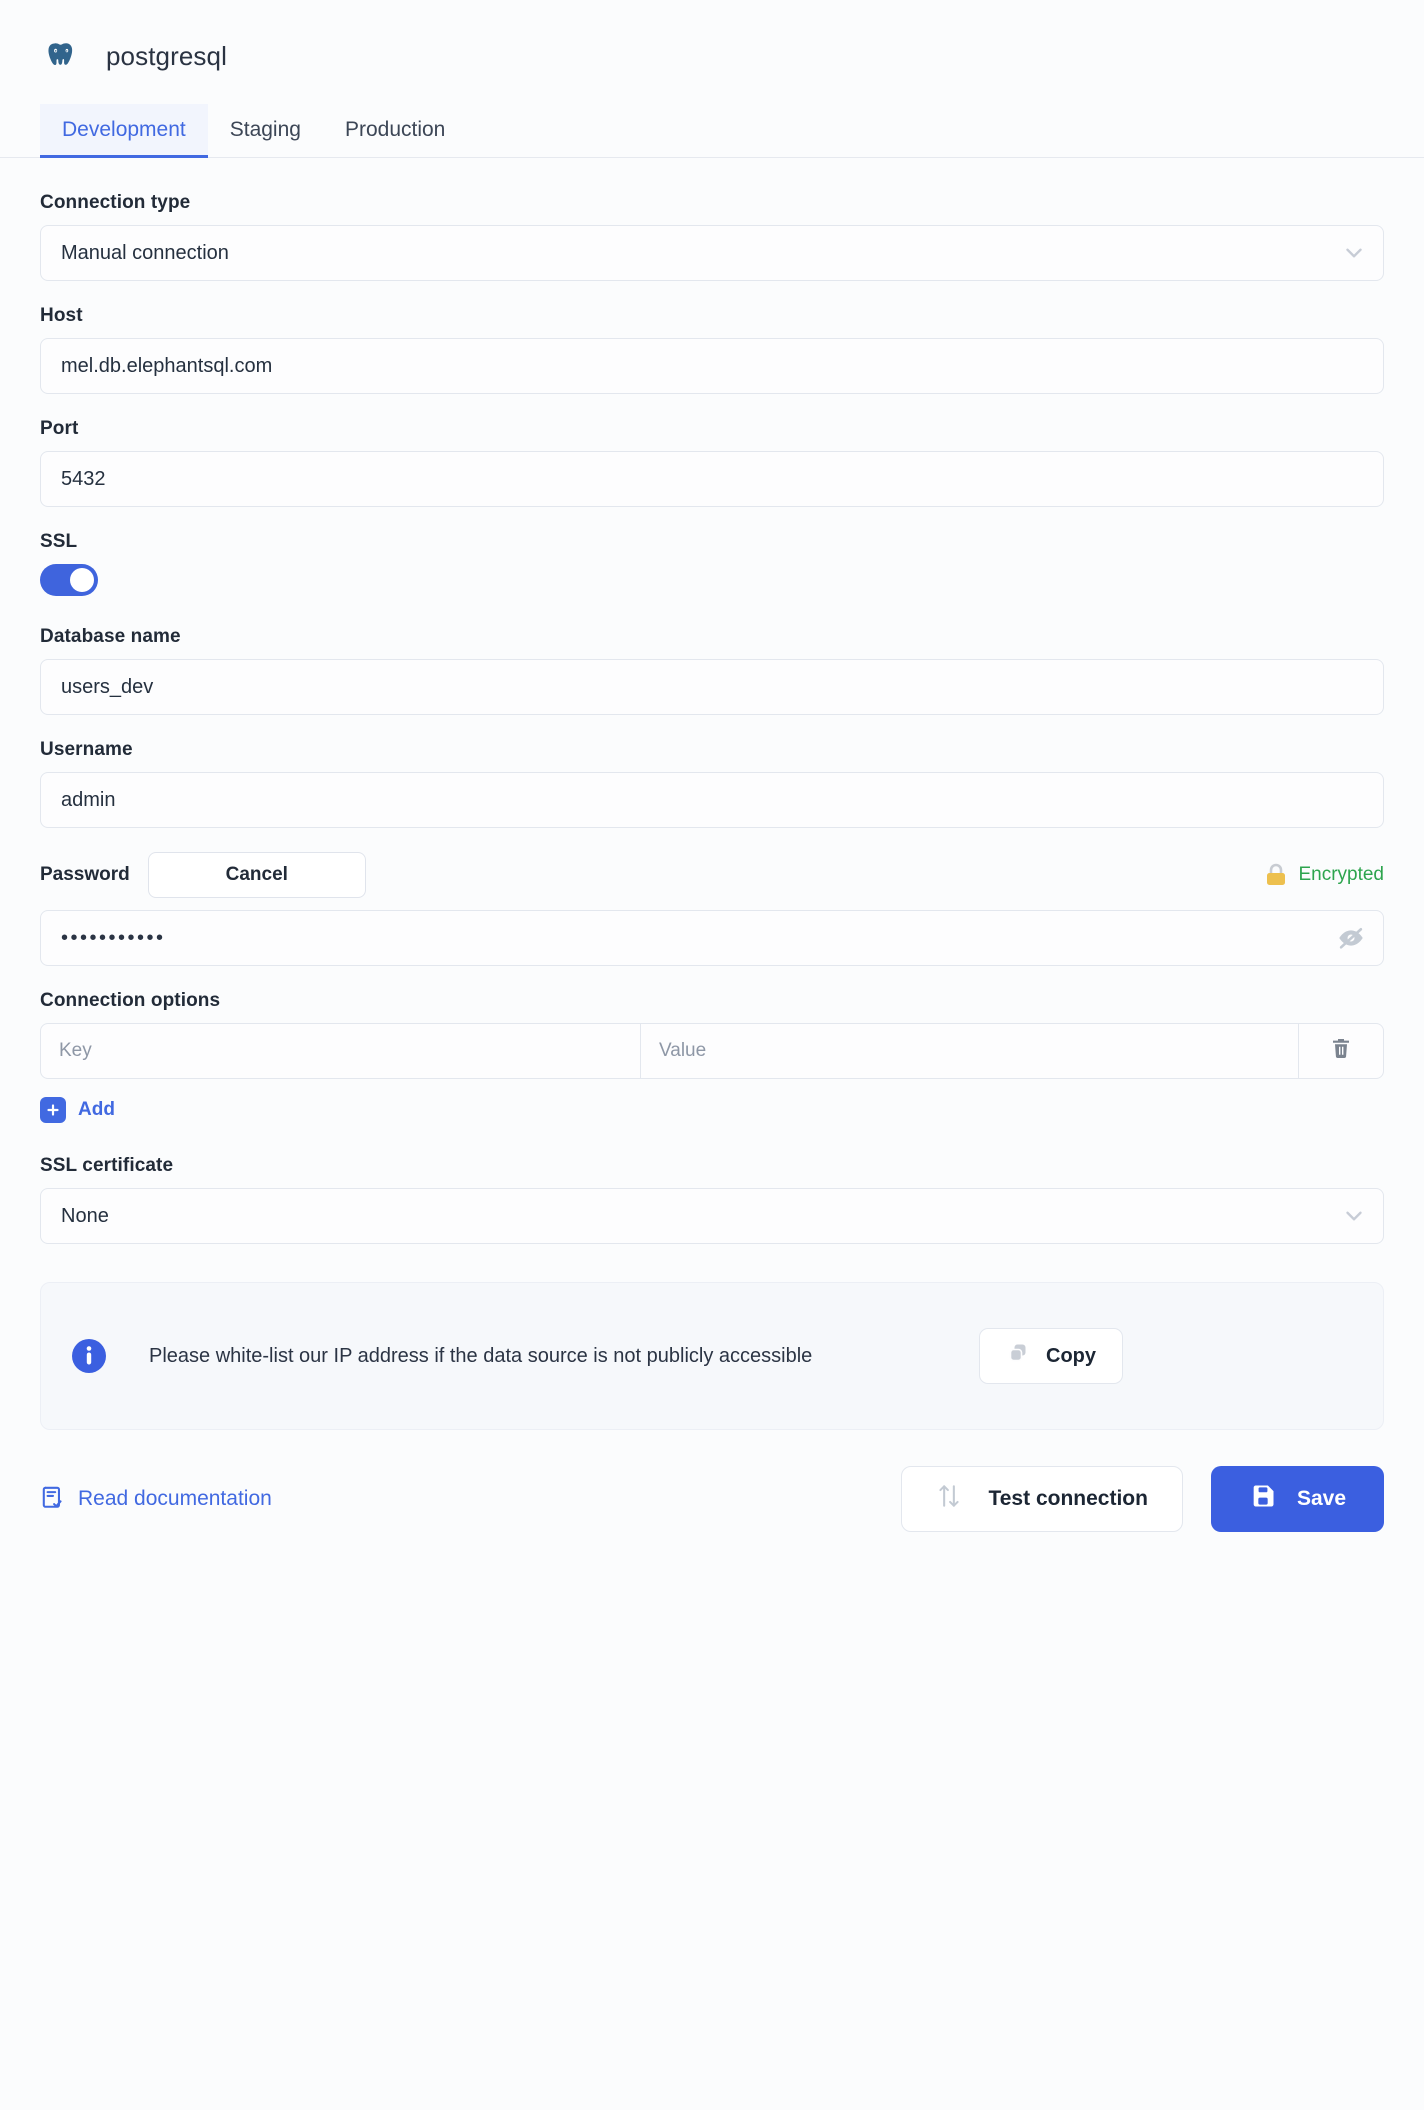 The image size is (1424, 2110). What do you see at coordinates (53, 1499) in the screenshot?
I see `document-check-icon` at bounding box center [53, 1499].